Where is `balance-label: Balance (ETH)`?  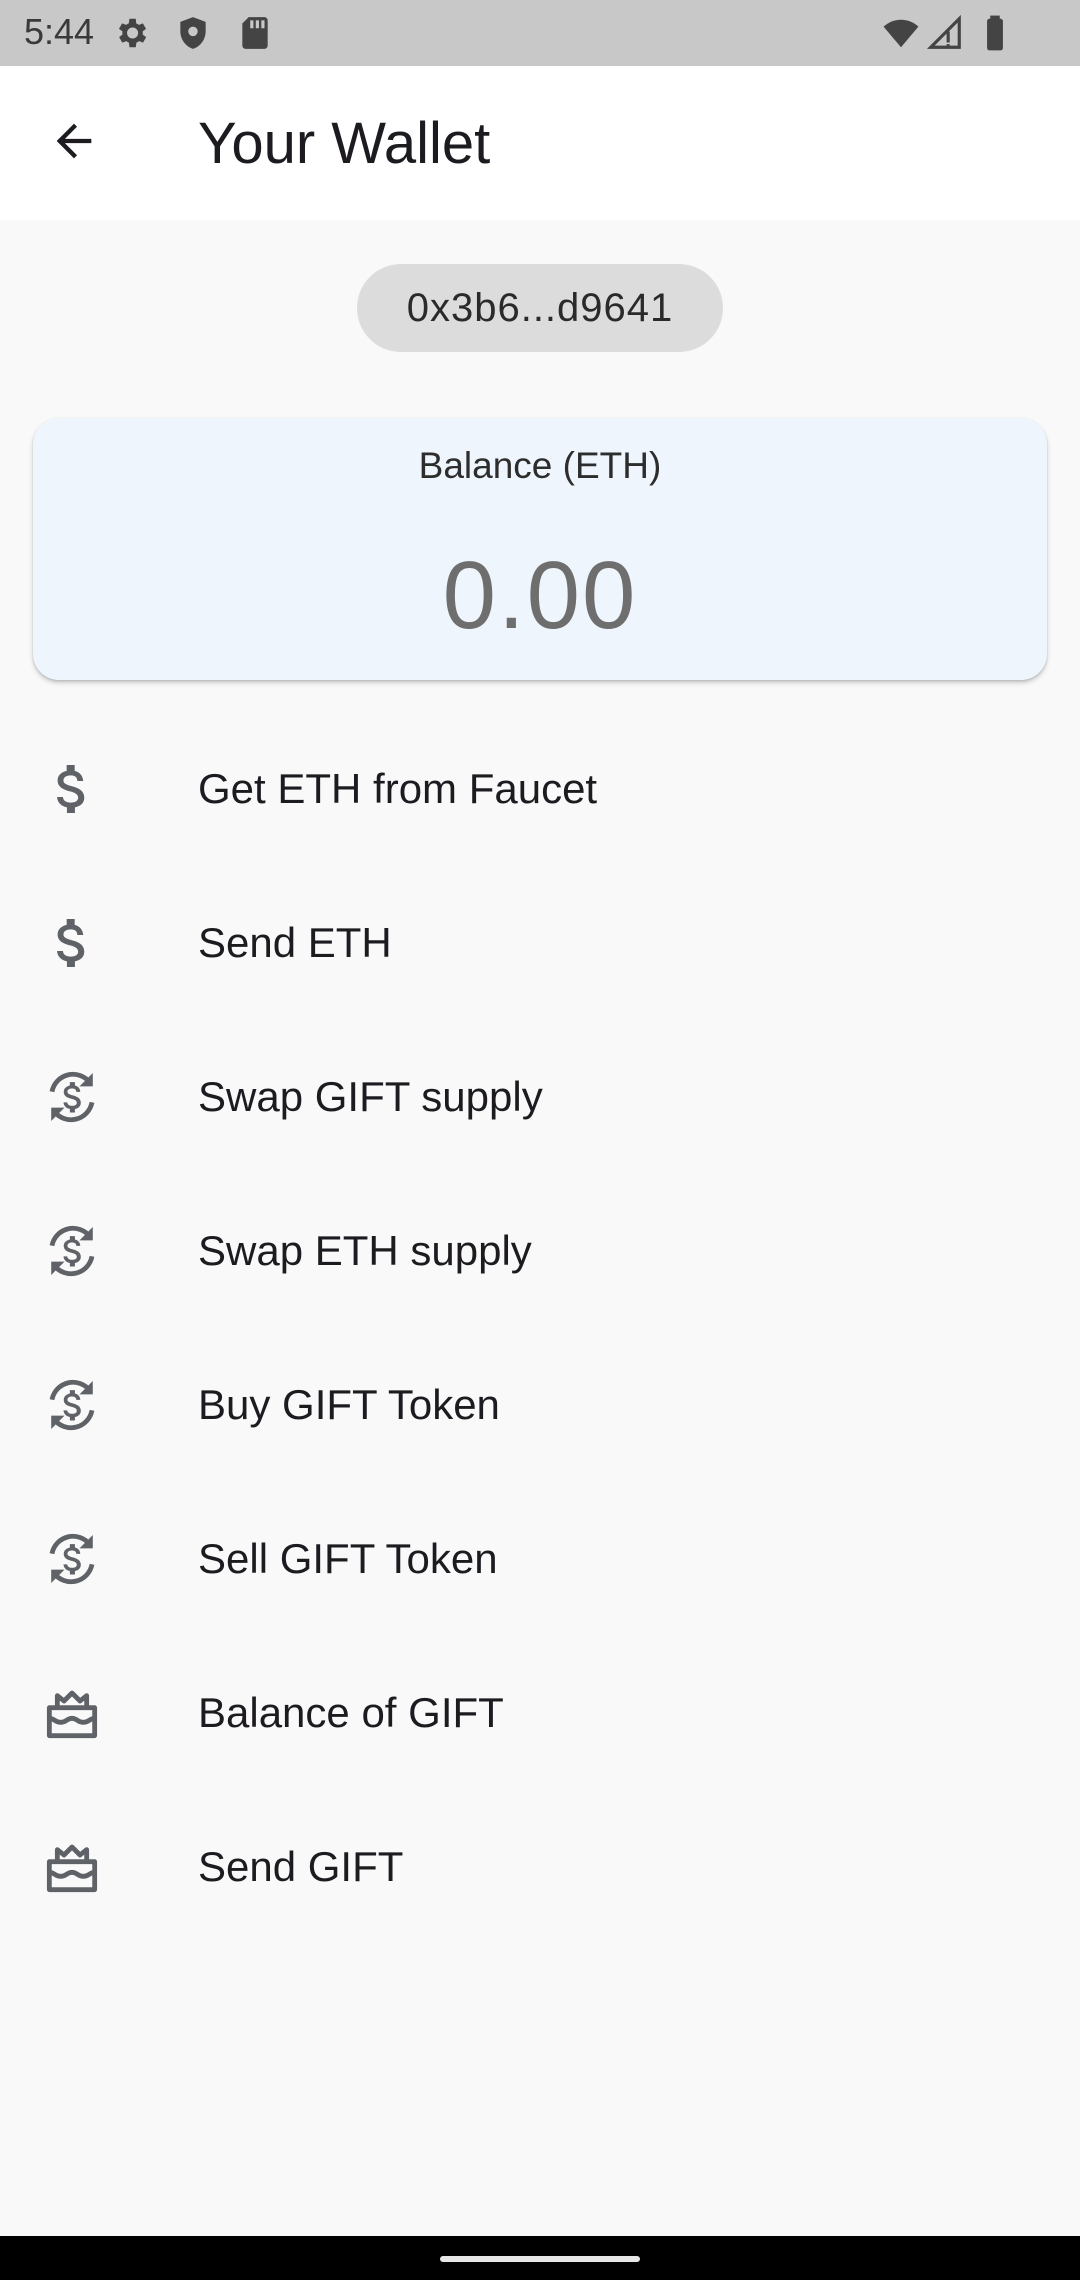 balance-label: Balance (ETH) is located at coordinates (540, 465).